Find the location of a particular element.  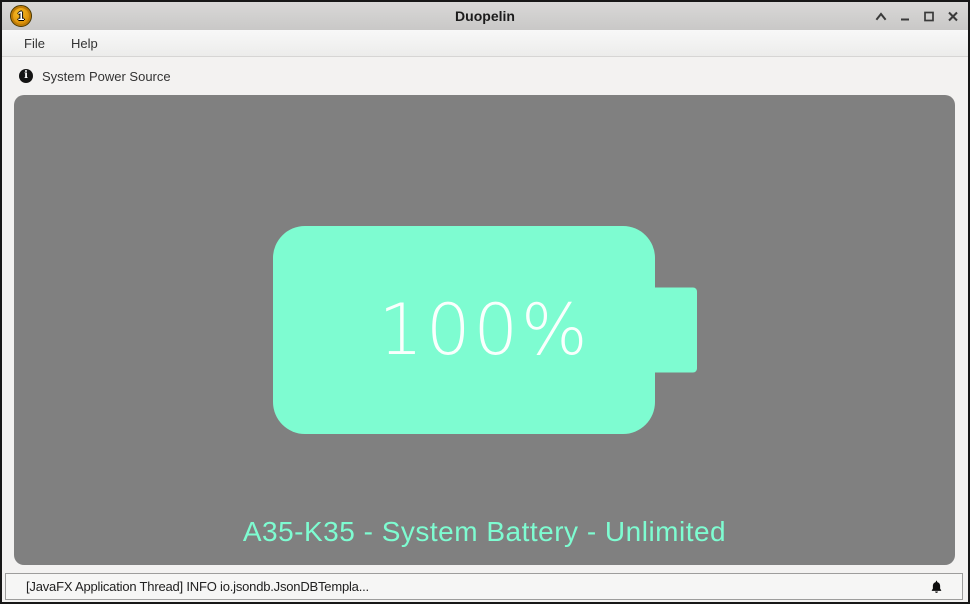

maximize-icon is located at coordinates (928, 16).